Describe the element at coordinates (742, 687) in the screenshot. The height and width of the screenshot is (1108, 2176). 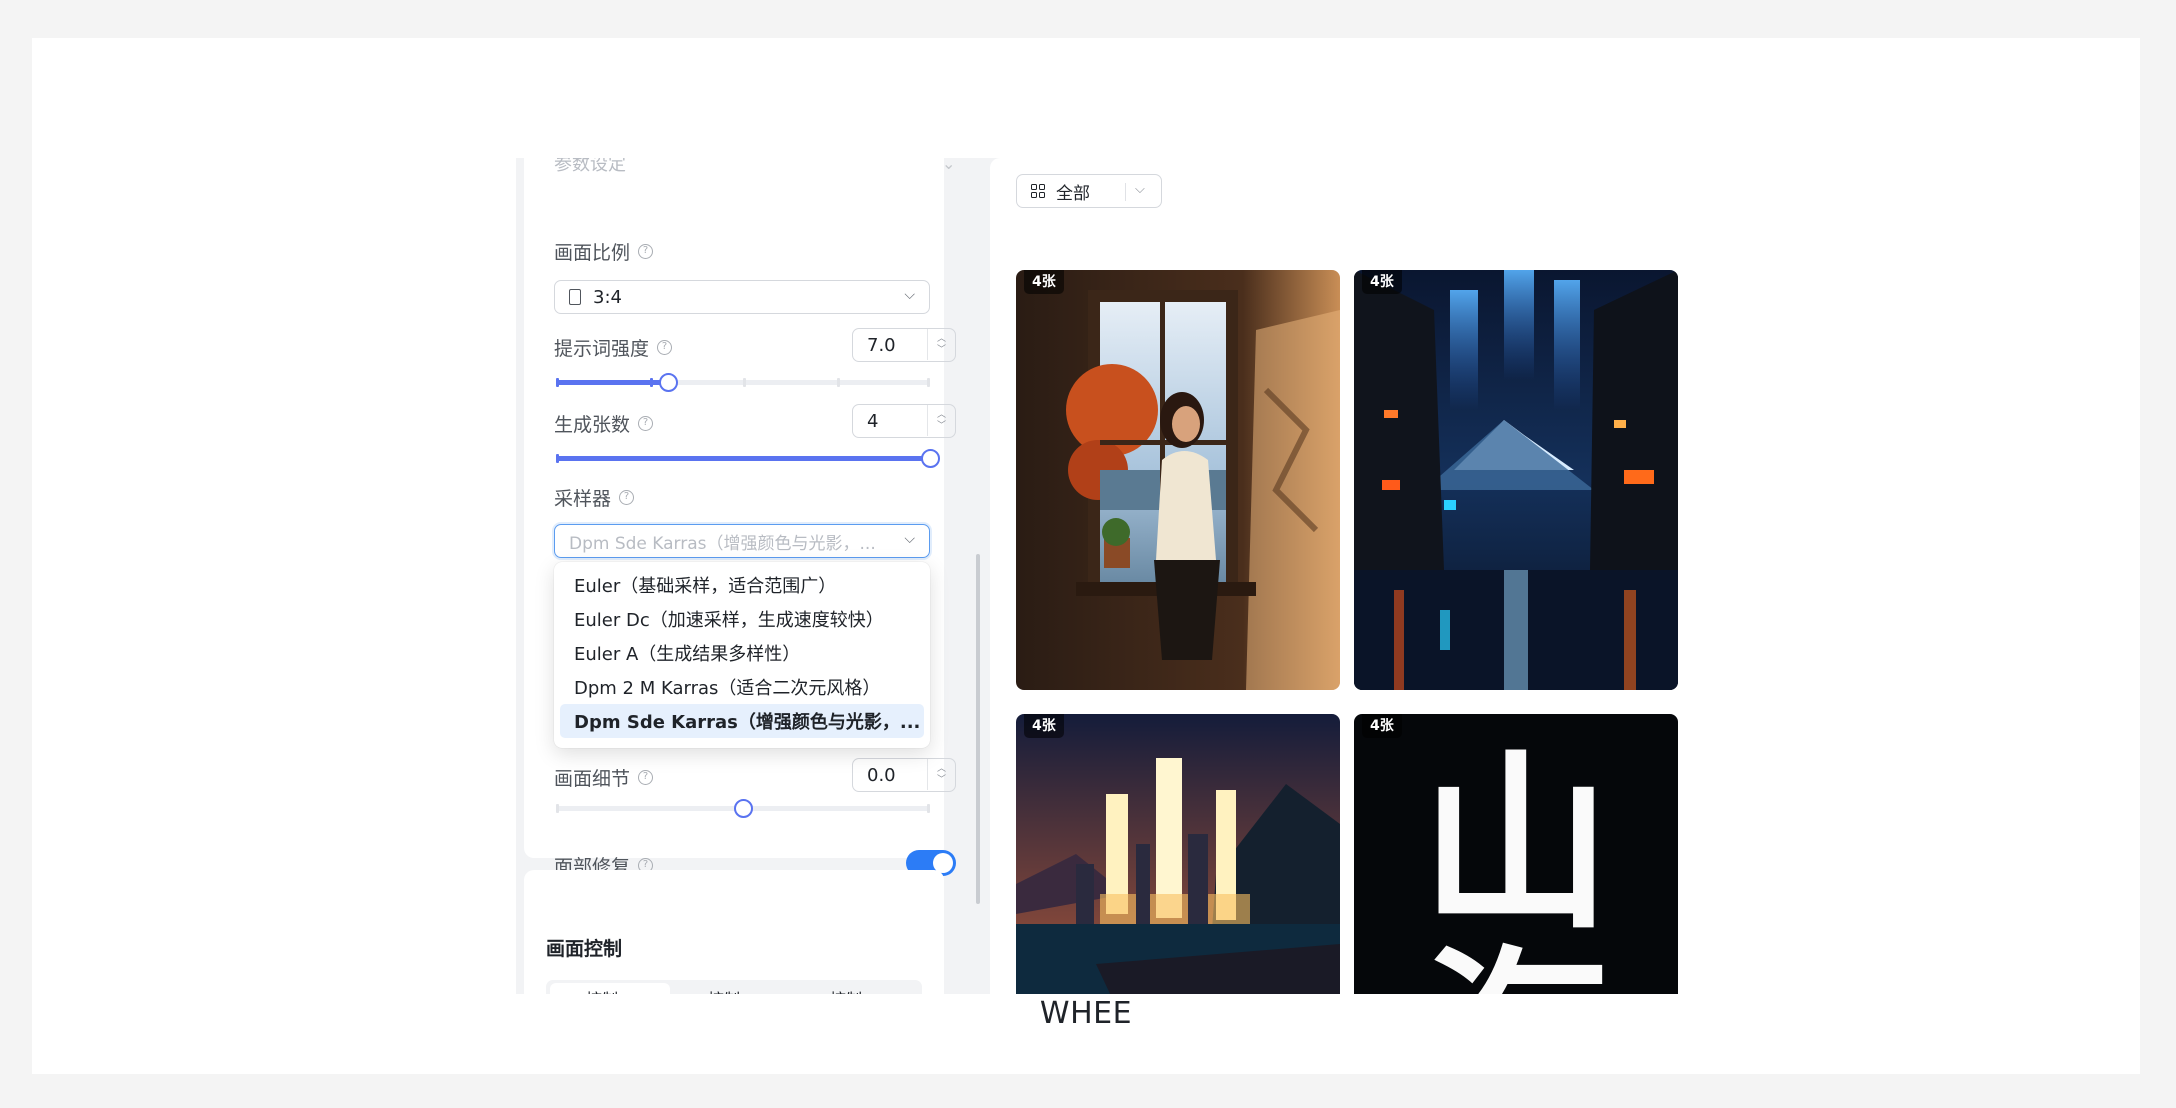
I see `sampler-option: Dpm 2 M Karras（适合二次元风格）` at that location.